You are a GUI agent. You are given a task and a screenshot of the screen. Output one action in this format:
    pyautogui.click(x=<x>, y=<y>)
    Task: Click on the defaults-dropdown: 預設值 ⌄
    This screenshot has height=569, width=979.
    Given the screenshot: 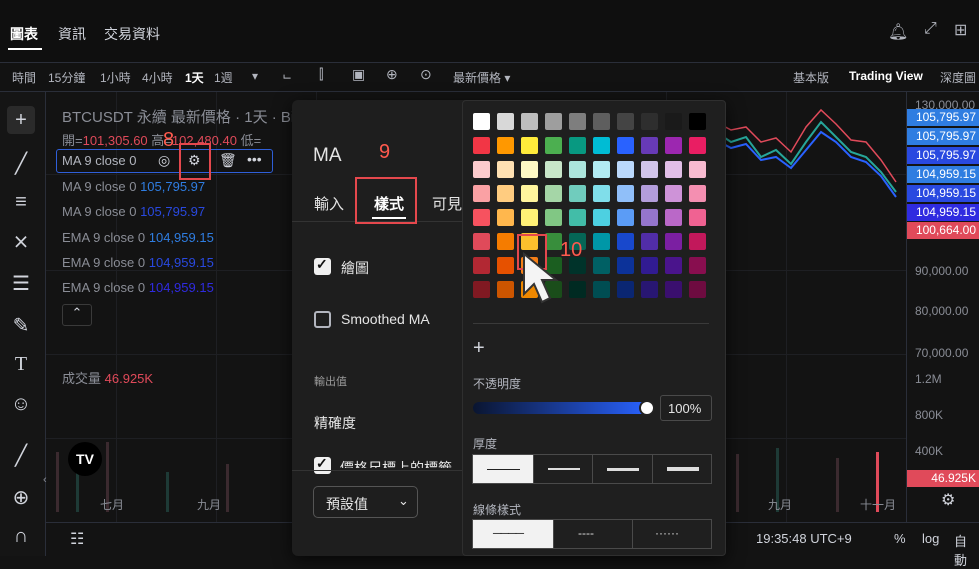 What is the action you would take?
    pyautogui.click(x=365, y=502)
    